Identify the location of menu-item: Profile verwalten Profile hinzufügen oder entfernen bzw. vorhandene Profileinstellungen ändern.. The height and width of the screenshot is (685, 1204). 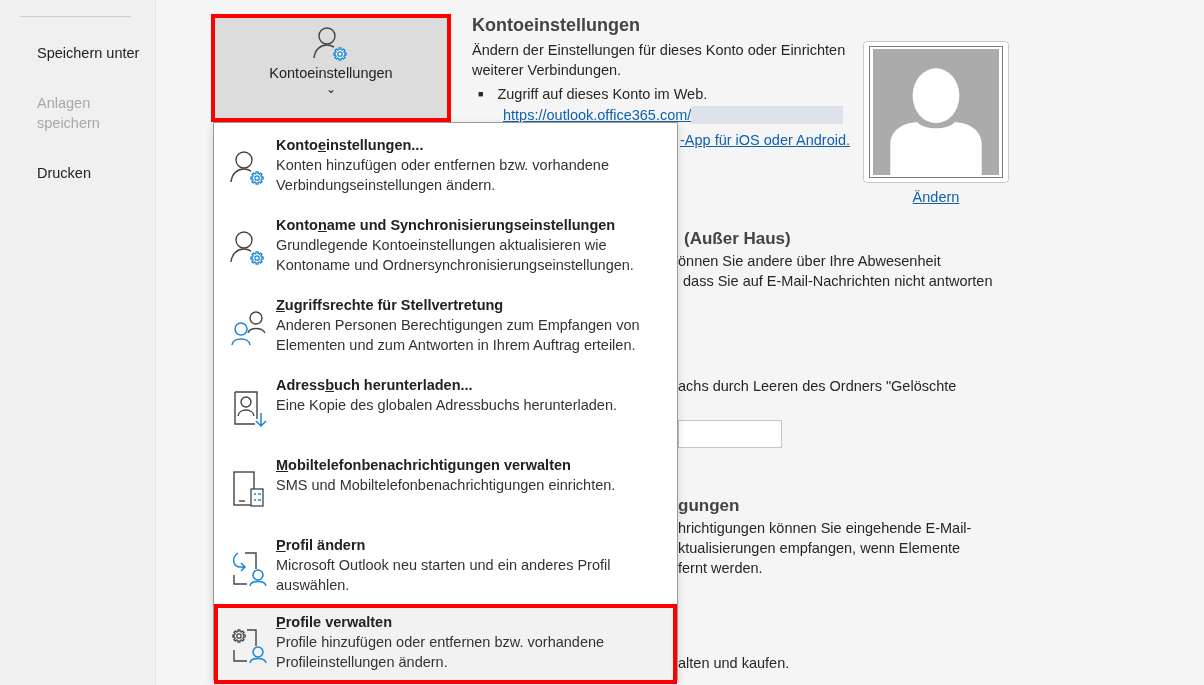
(445, 644).